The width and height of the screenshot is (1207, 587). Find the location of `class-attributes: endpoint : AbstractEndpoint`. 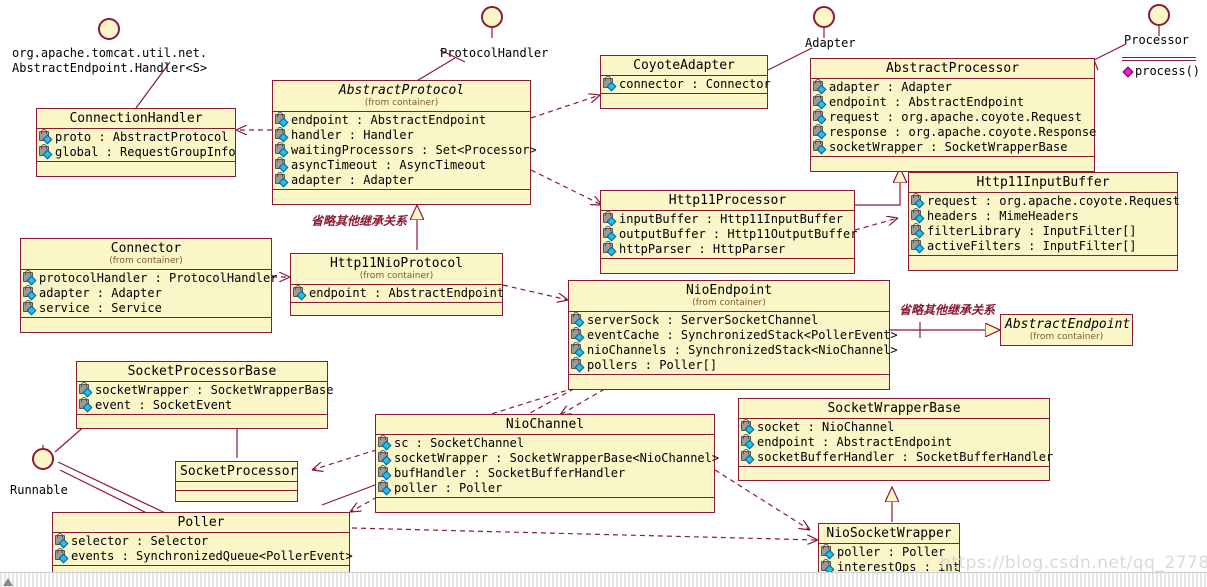

class-attributes: endpoint : AbstractEndpoint is located at coordinates (397, 294).